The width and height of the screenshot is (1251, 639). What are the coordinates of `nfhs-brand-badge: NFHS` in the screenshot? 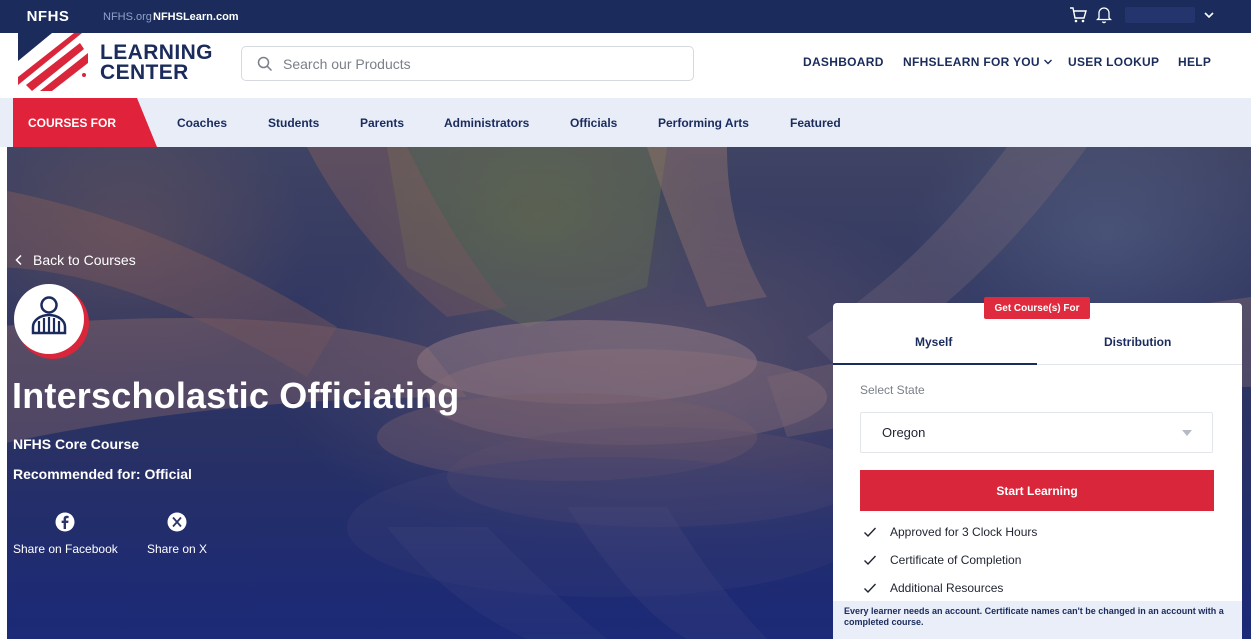 It's located at (48, 16).